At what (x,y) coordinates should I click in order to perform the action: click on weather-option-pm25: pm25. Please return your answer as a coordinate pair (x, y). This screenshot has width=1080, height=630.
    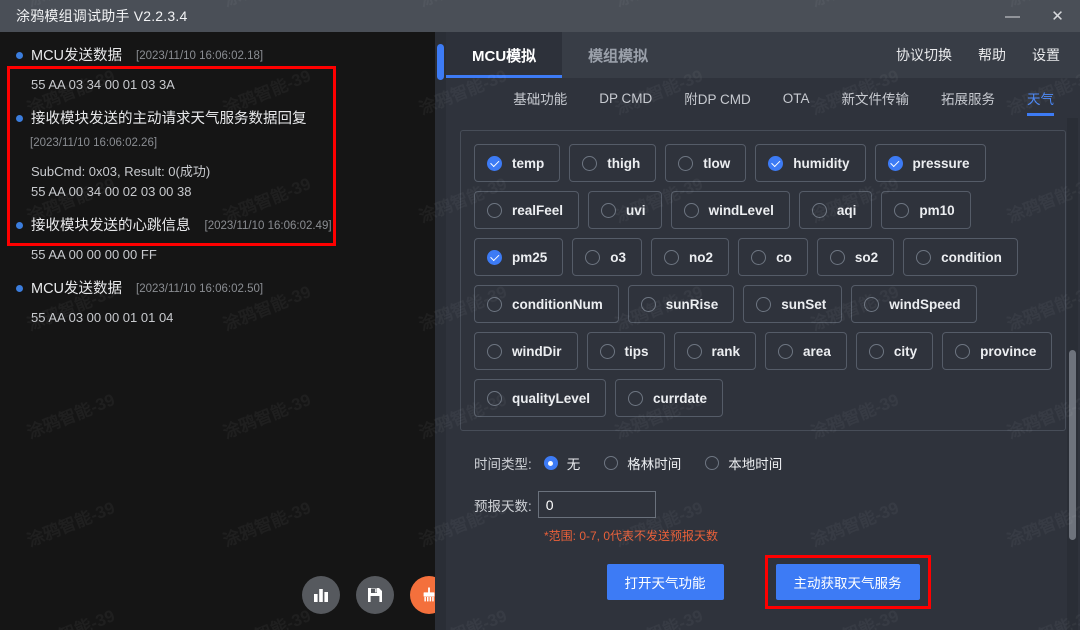
    Looking at the image, I should click on (519, 257).